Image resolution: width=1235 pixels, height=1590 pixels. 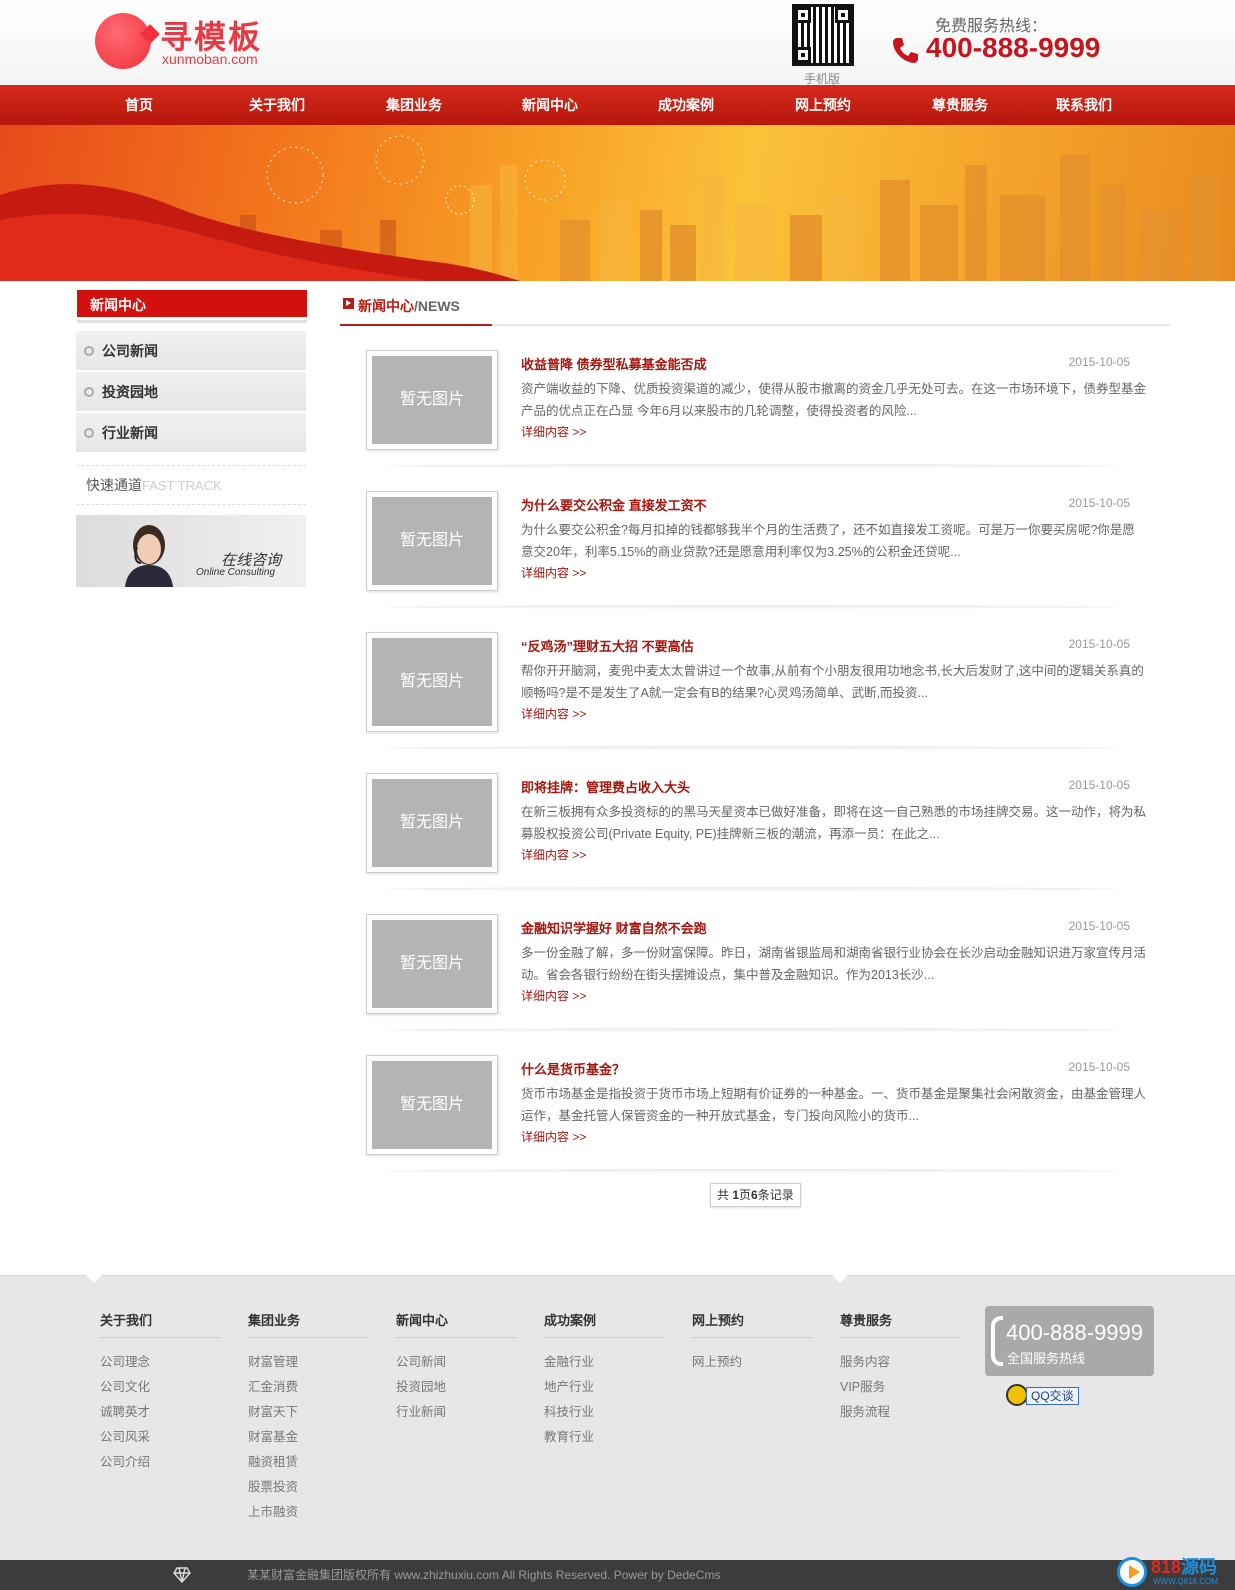 What do you see at coordinates (191, 433) in the screenshot?
I see `sidebar-item-industry-news: 行业新闻` at bounding box center [191, 433].